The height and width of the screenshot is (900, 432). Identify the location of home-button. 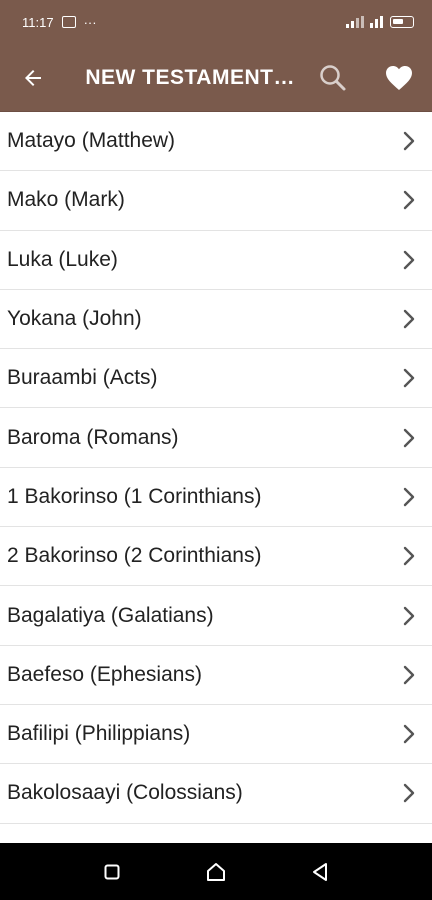
(216, 872).